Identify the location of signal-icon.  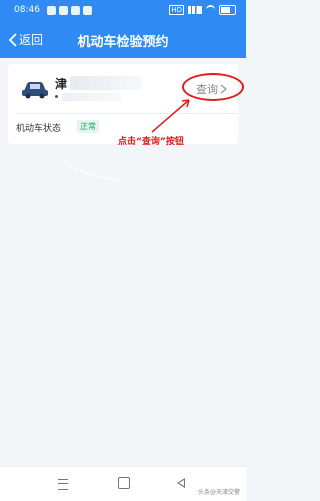
(195, 10).